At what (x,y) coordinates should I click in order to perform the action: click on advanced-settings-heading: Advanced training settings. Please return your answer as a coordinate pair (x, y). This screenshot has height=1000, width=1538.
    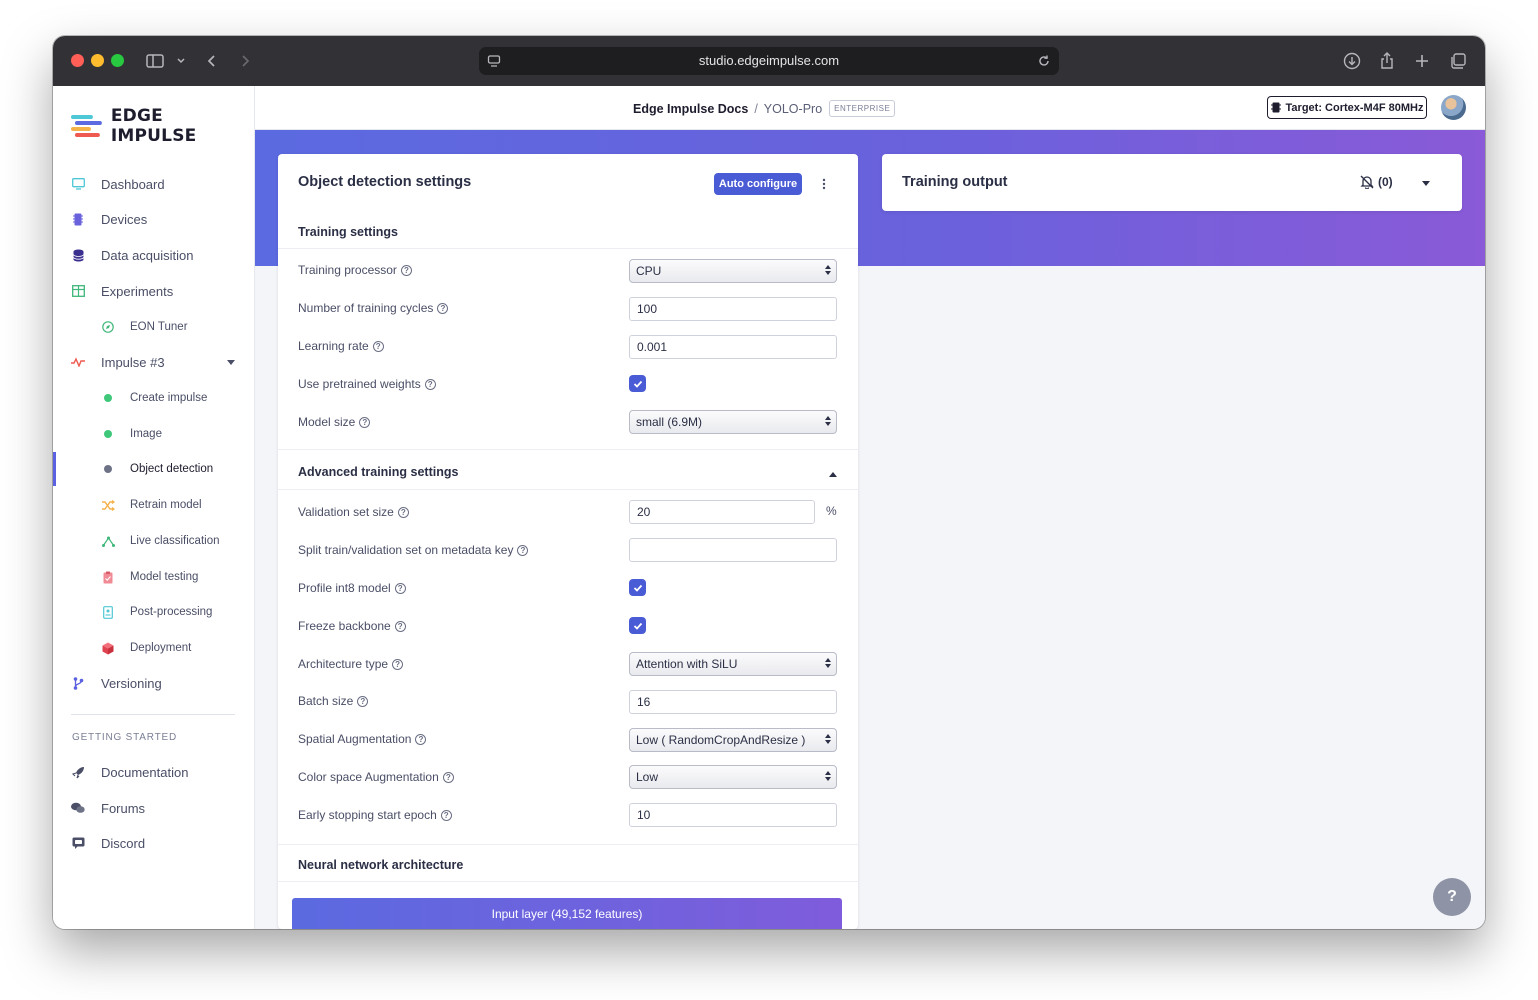
    Looking at the image, I should click on (378, 472).